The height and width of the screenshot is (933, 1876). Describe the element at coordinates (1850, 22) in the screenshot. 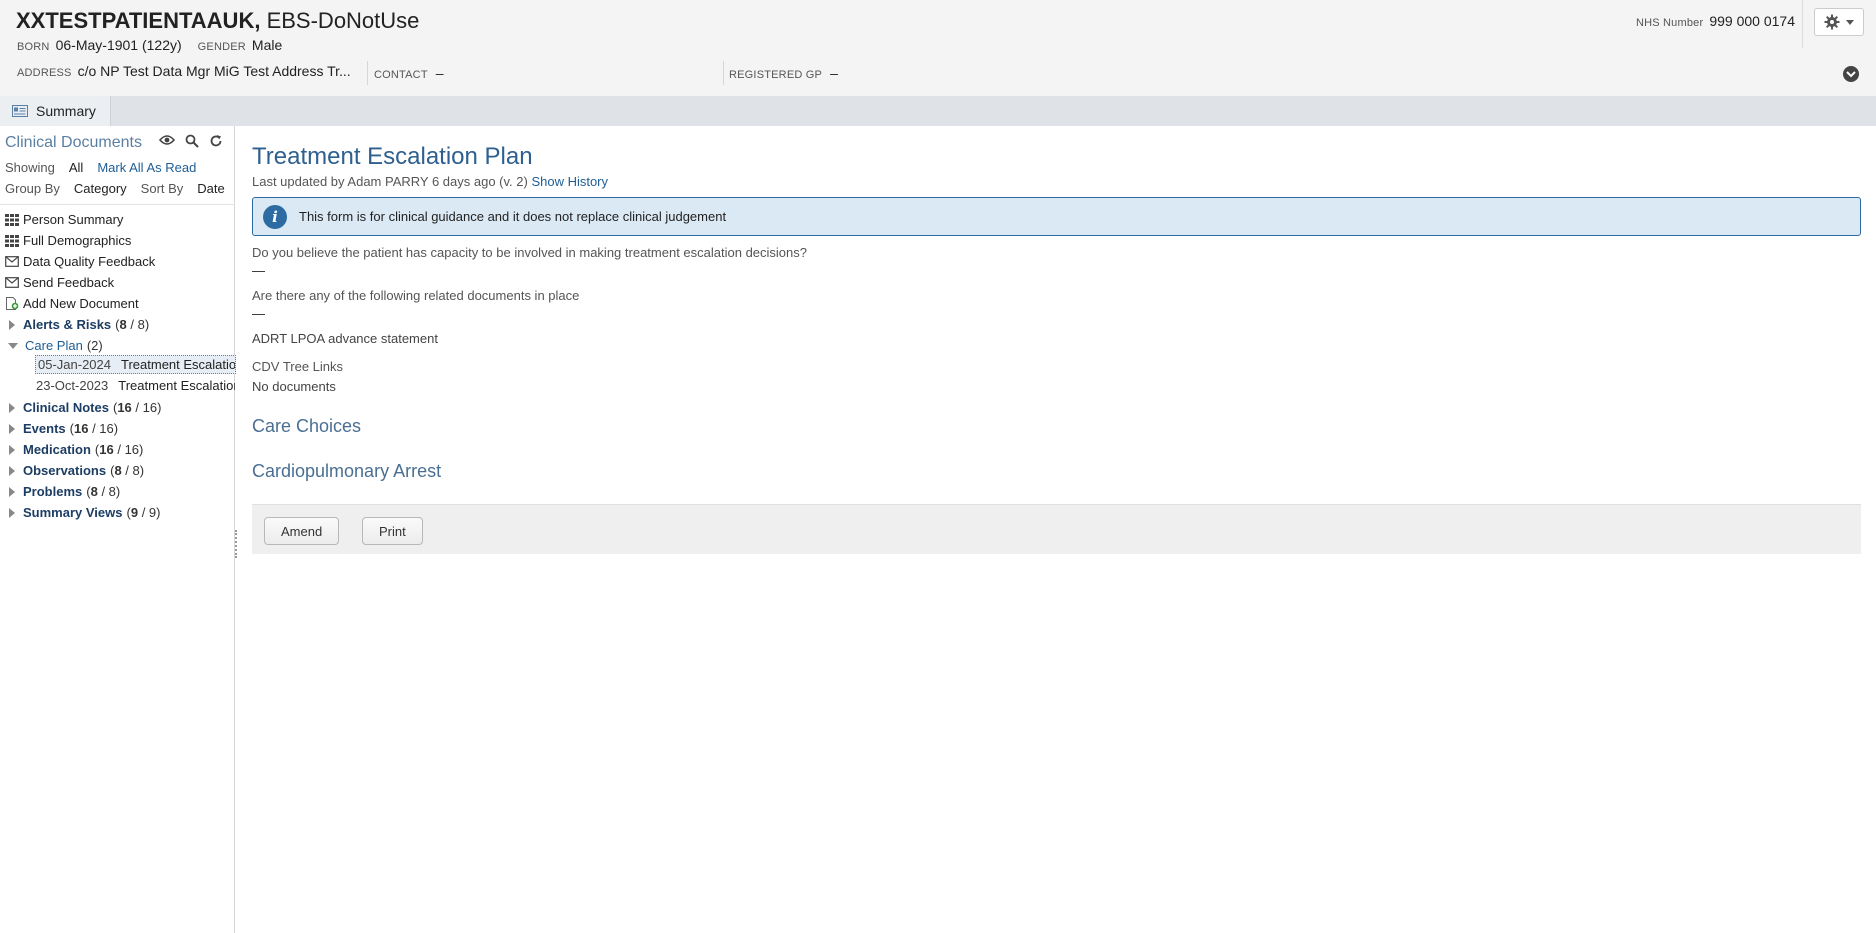

I see `chevron-down-icon` at that location.